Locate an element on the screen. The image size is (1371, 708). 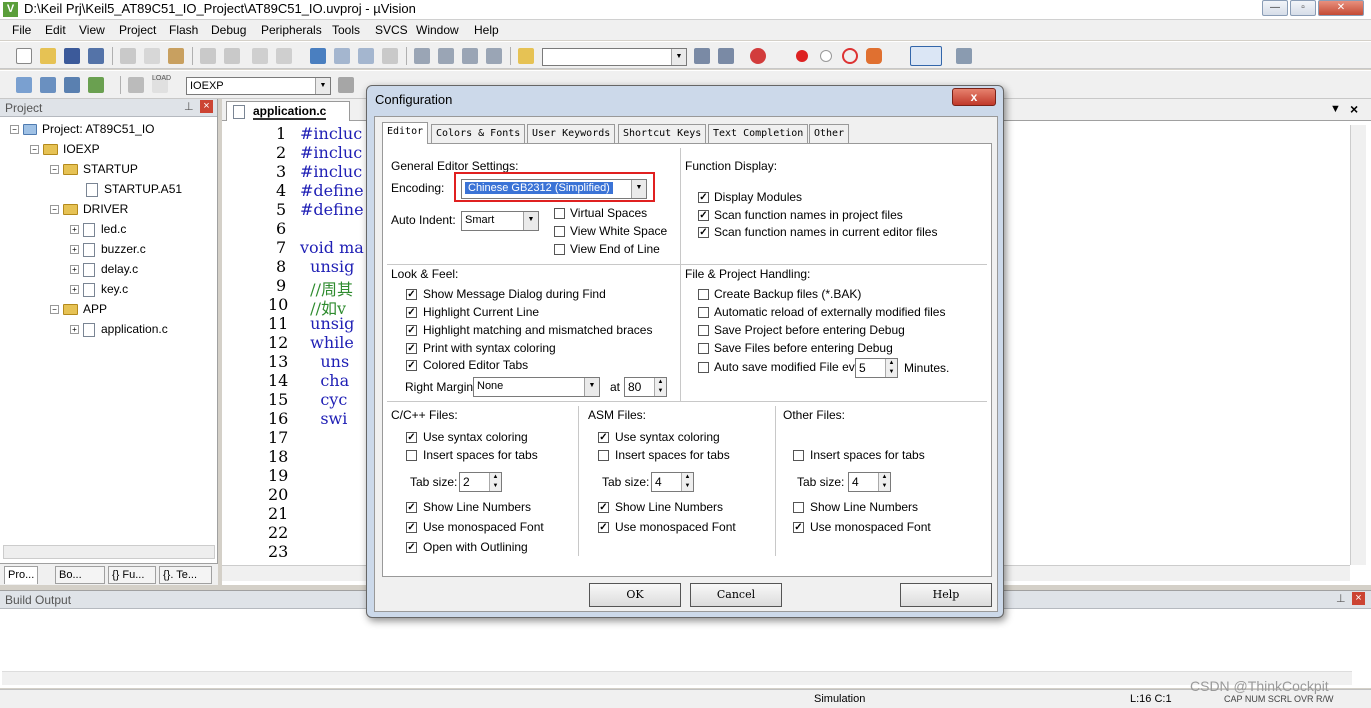
tab-shortcut-keys: Shortcut Keys is located at coordinates (662, 133).